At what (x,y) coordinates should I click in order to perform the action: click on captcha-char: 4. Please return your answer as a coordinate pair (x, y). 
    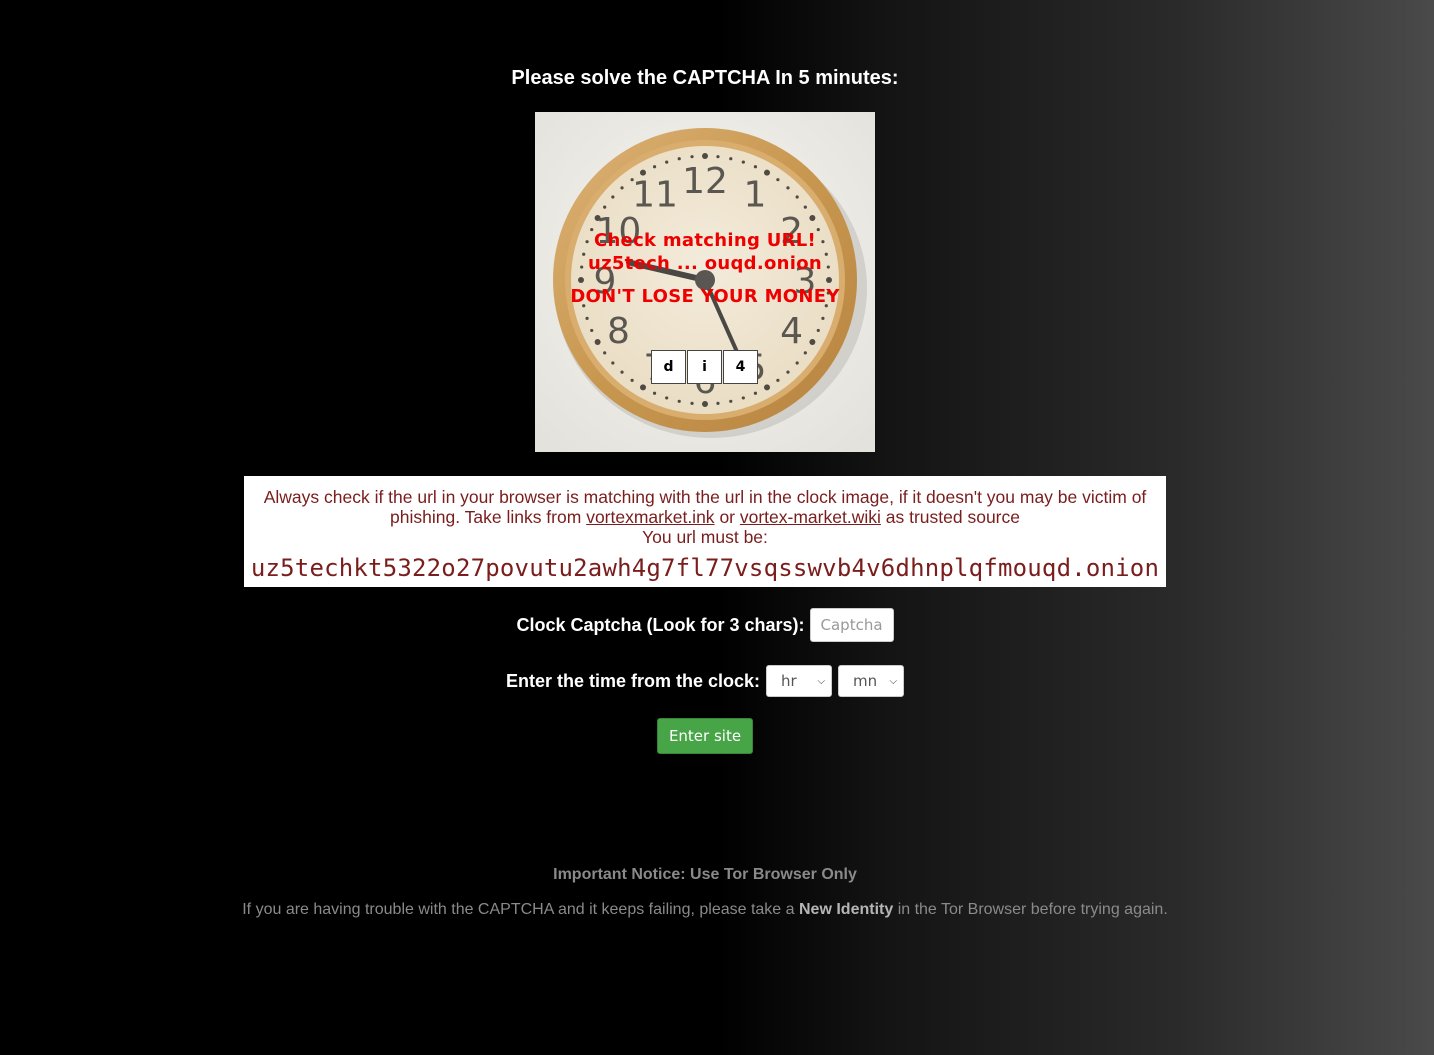
    Looking at the image, I should click on (740, 367).